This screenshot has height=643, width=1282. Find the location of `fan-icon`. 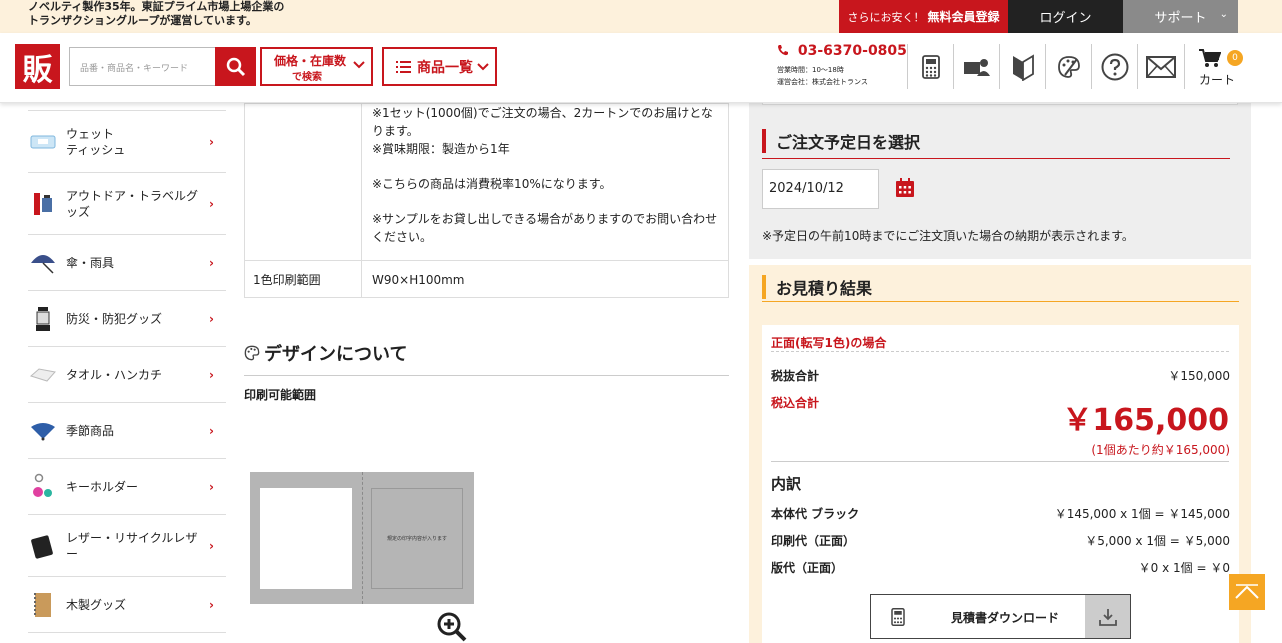

fan-icon is located at coordinates (43, 431).